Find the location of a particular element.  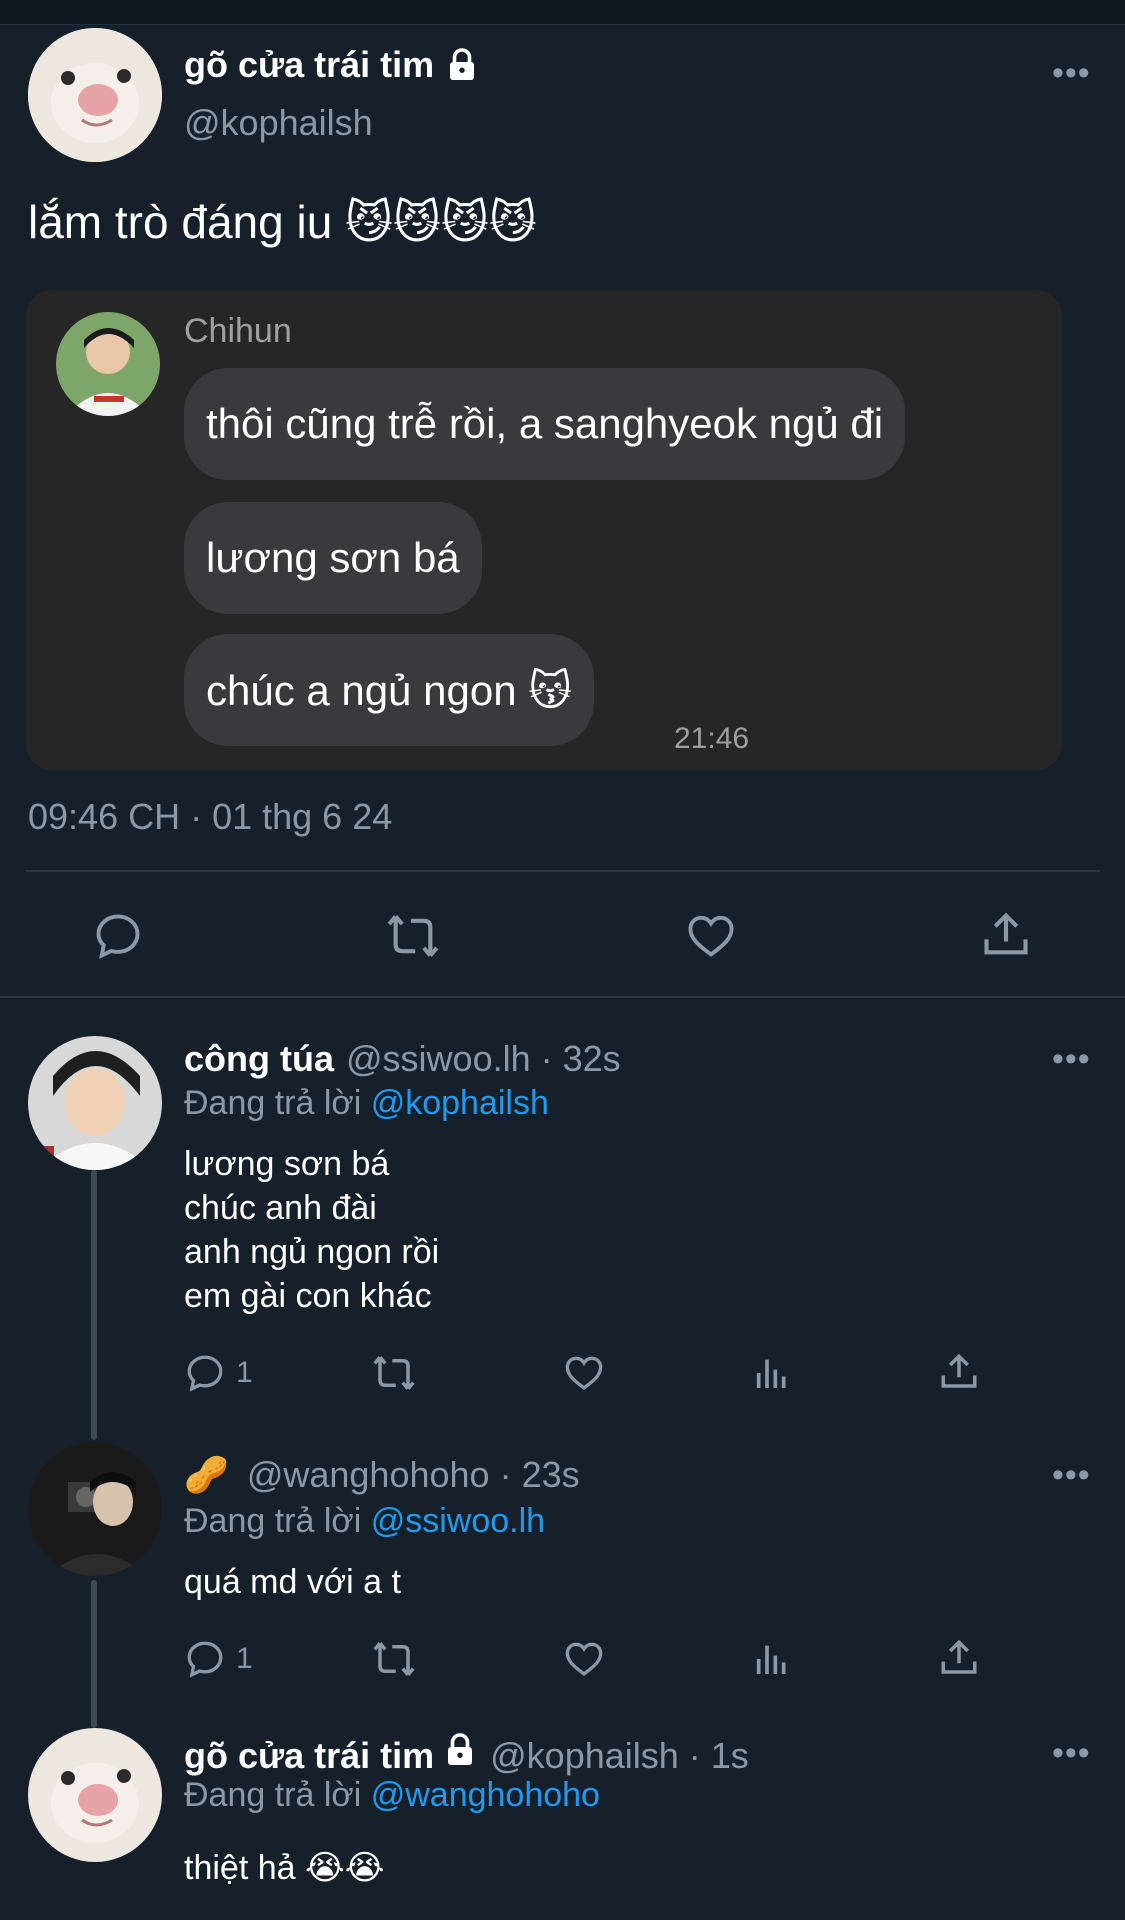

tweet-timestamp: 09:46 CH · 01 thg 6 24 is located at coordinates (210, 816).